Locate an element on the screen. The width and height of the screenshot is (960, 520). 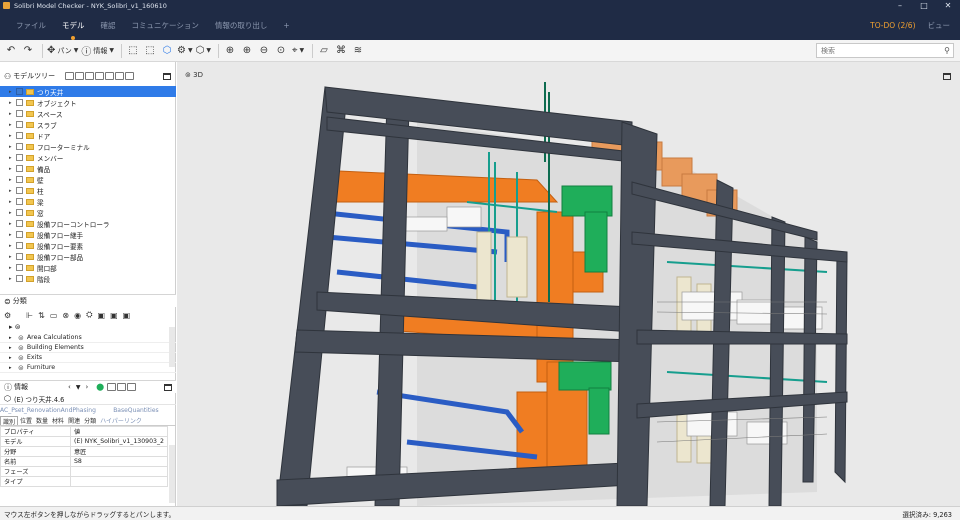
tree-item: ▸ メンバー is located at coordinates (88, 157).